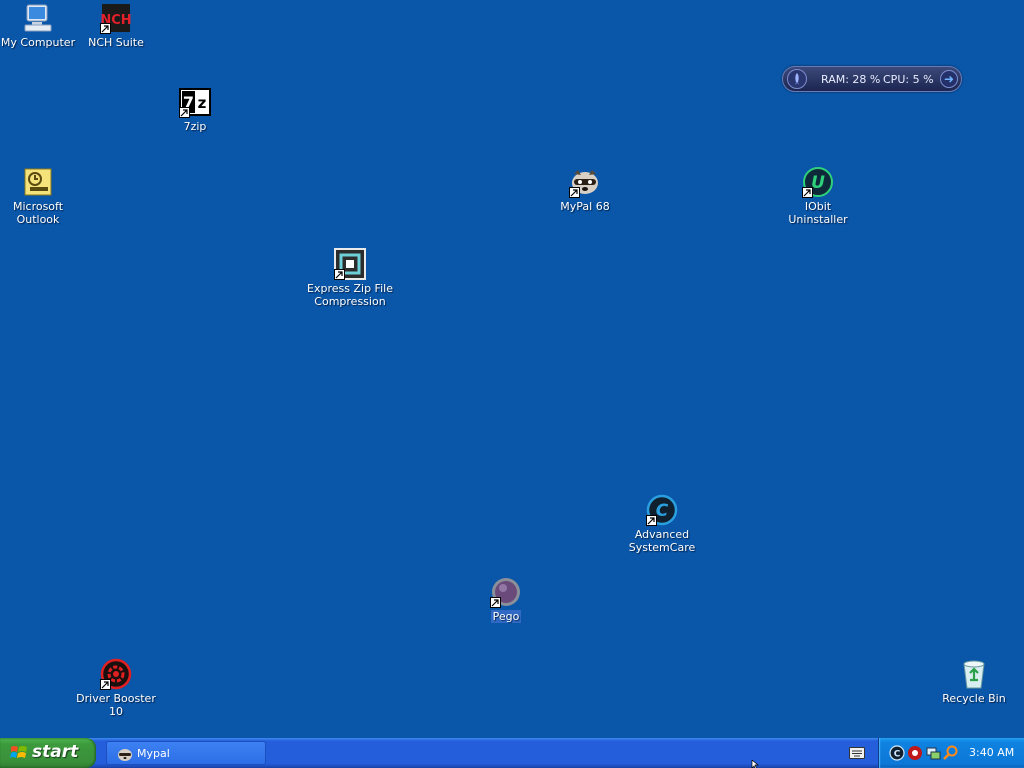  Describe the element at coordinates (186, 753) in the screenshot. I see `taskbar-button-mypal: Mypal` at that location.